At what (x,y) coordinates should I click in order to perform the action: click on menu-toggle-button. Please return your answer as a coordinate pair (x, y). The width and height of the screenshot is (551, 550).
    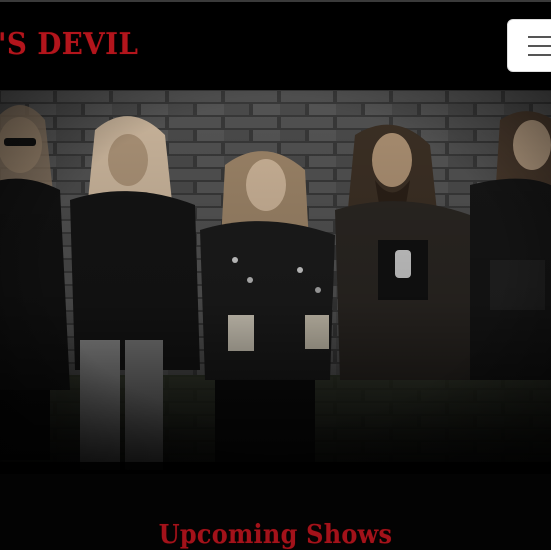
    Looking at the image, I should click on (529, 45).